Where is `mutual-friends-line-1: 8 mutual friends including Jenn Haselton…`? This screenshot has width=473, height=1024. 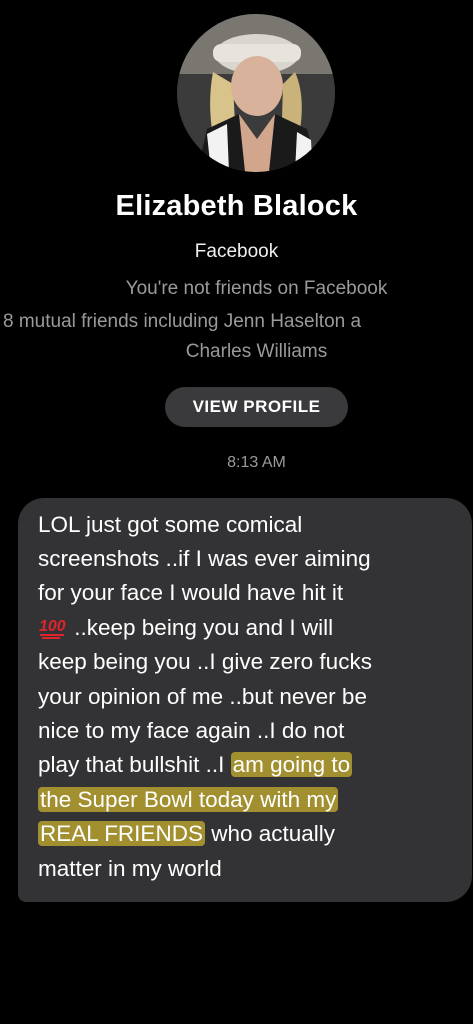
mutual-friends-line-1: 8 mutual friends including Jenn Haselton… is located at coordinates (182, 321).